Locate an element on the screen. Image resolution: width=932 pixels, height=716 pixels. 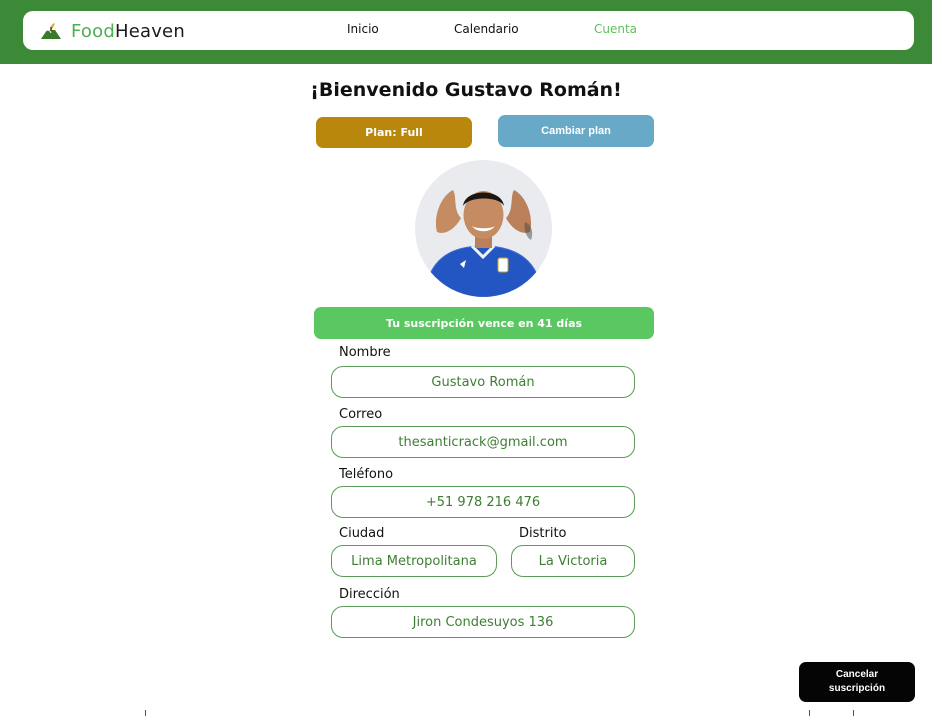
cancel-line2: suscripción is located at coordinates (857, 688).